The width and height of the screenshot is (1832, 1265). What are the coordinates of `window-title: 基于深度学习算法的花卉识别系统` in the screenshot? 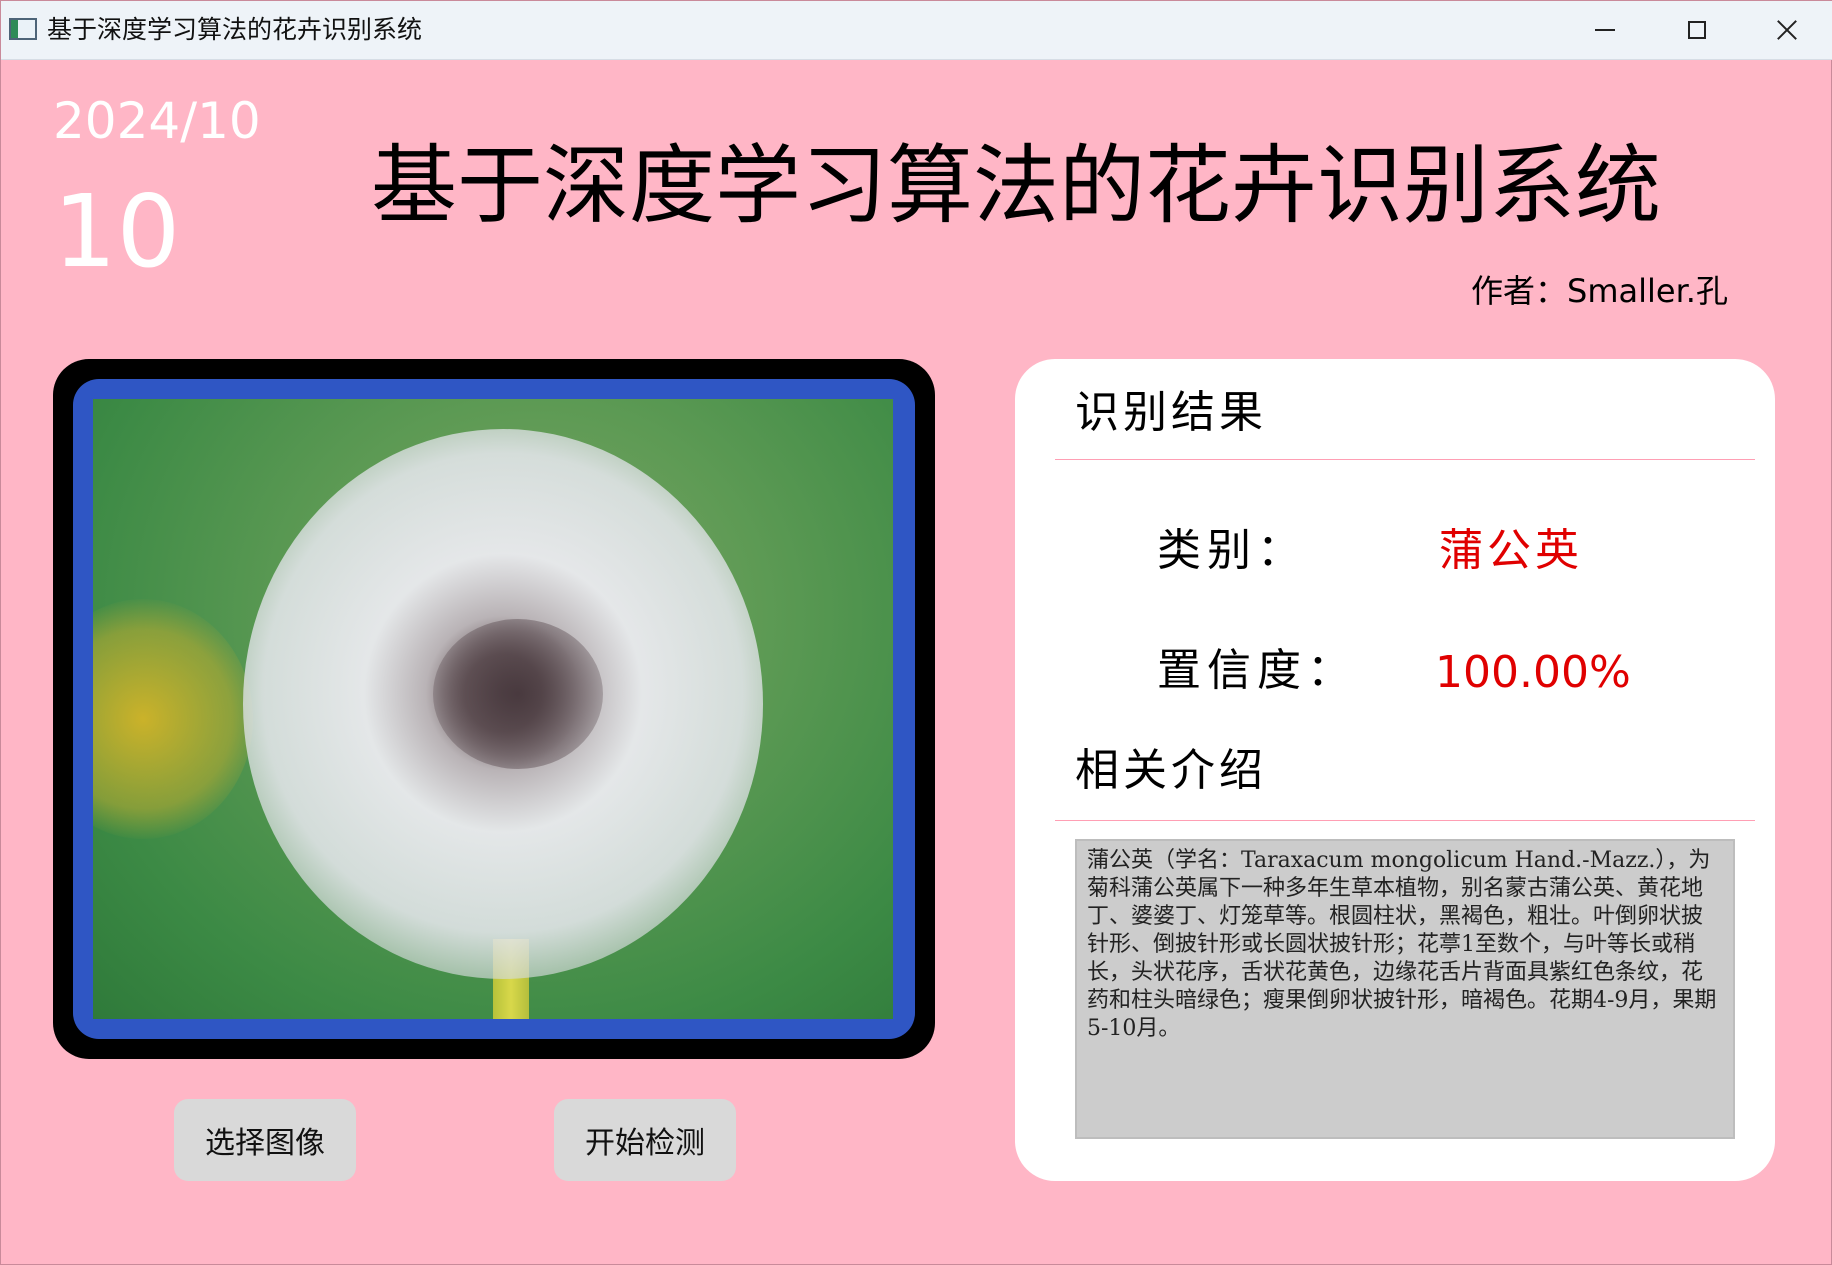 It's located at (235, 29).